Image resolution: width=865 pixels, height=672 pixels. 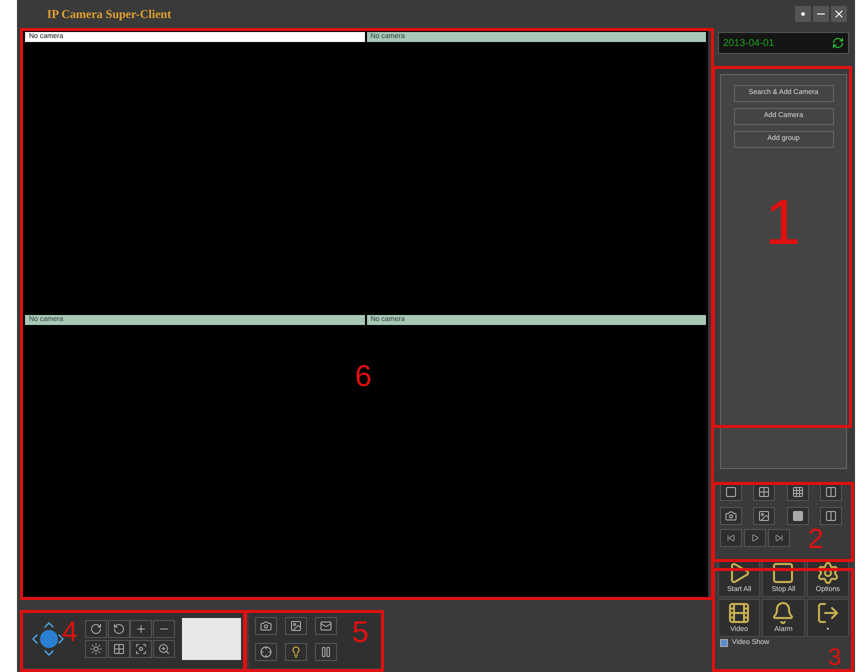 I want to click on stop-icon, so click(x=783, y=572).